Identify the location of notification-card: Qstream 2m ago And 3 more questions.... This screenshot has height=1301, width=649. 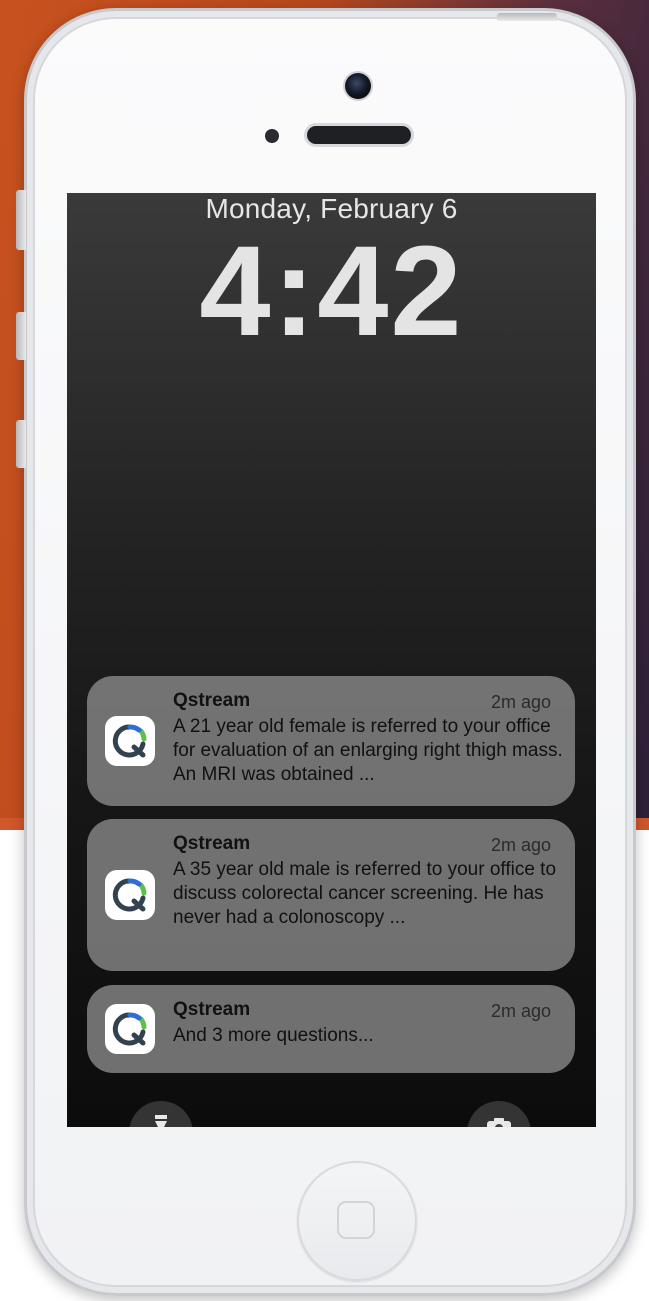
(331, 1029).